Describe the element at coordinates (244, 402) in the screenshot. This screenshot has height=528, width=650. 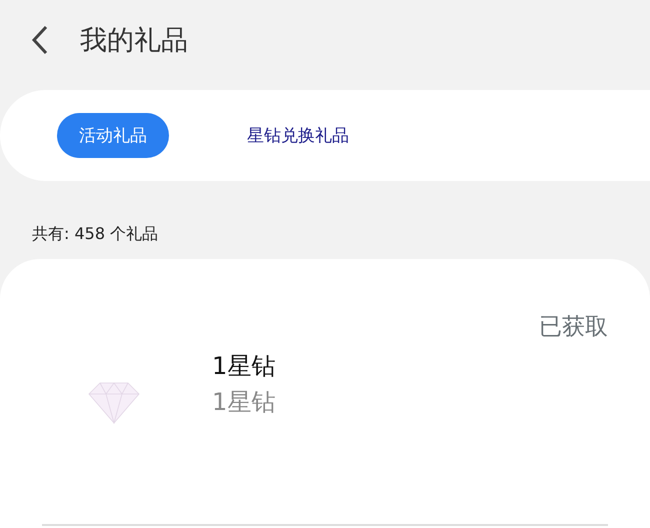
I see `gift-detail: 1星钻` at that location.